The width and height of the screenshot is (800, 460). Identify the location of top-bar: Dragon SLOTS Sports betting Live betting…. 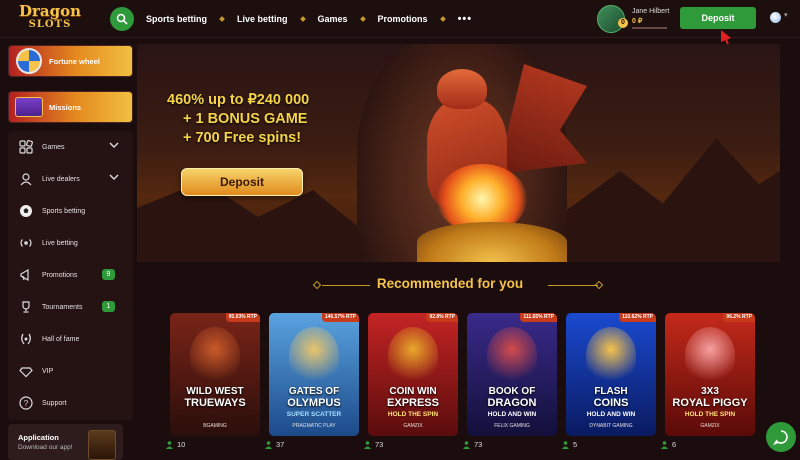
(400, 19).